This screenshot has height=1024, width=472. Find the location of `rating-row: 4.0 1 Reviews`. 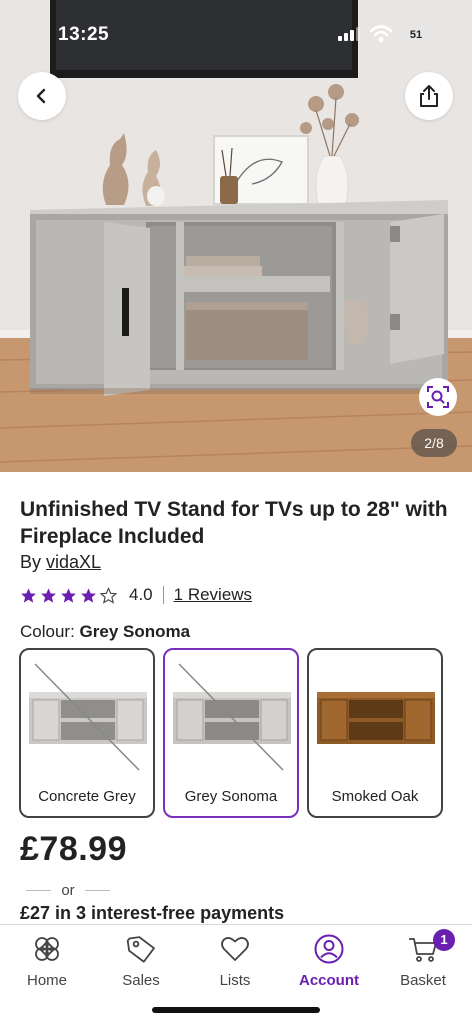

rating-row: 4.0 1 Reviews is located at coordinates (136, 595).